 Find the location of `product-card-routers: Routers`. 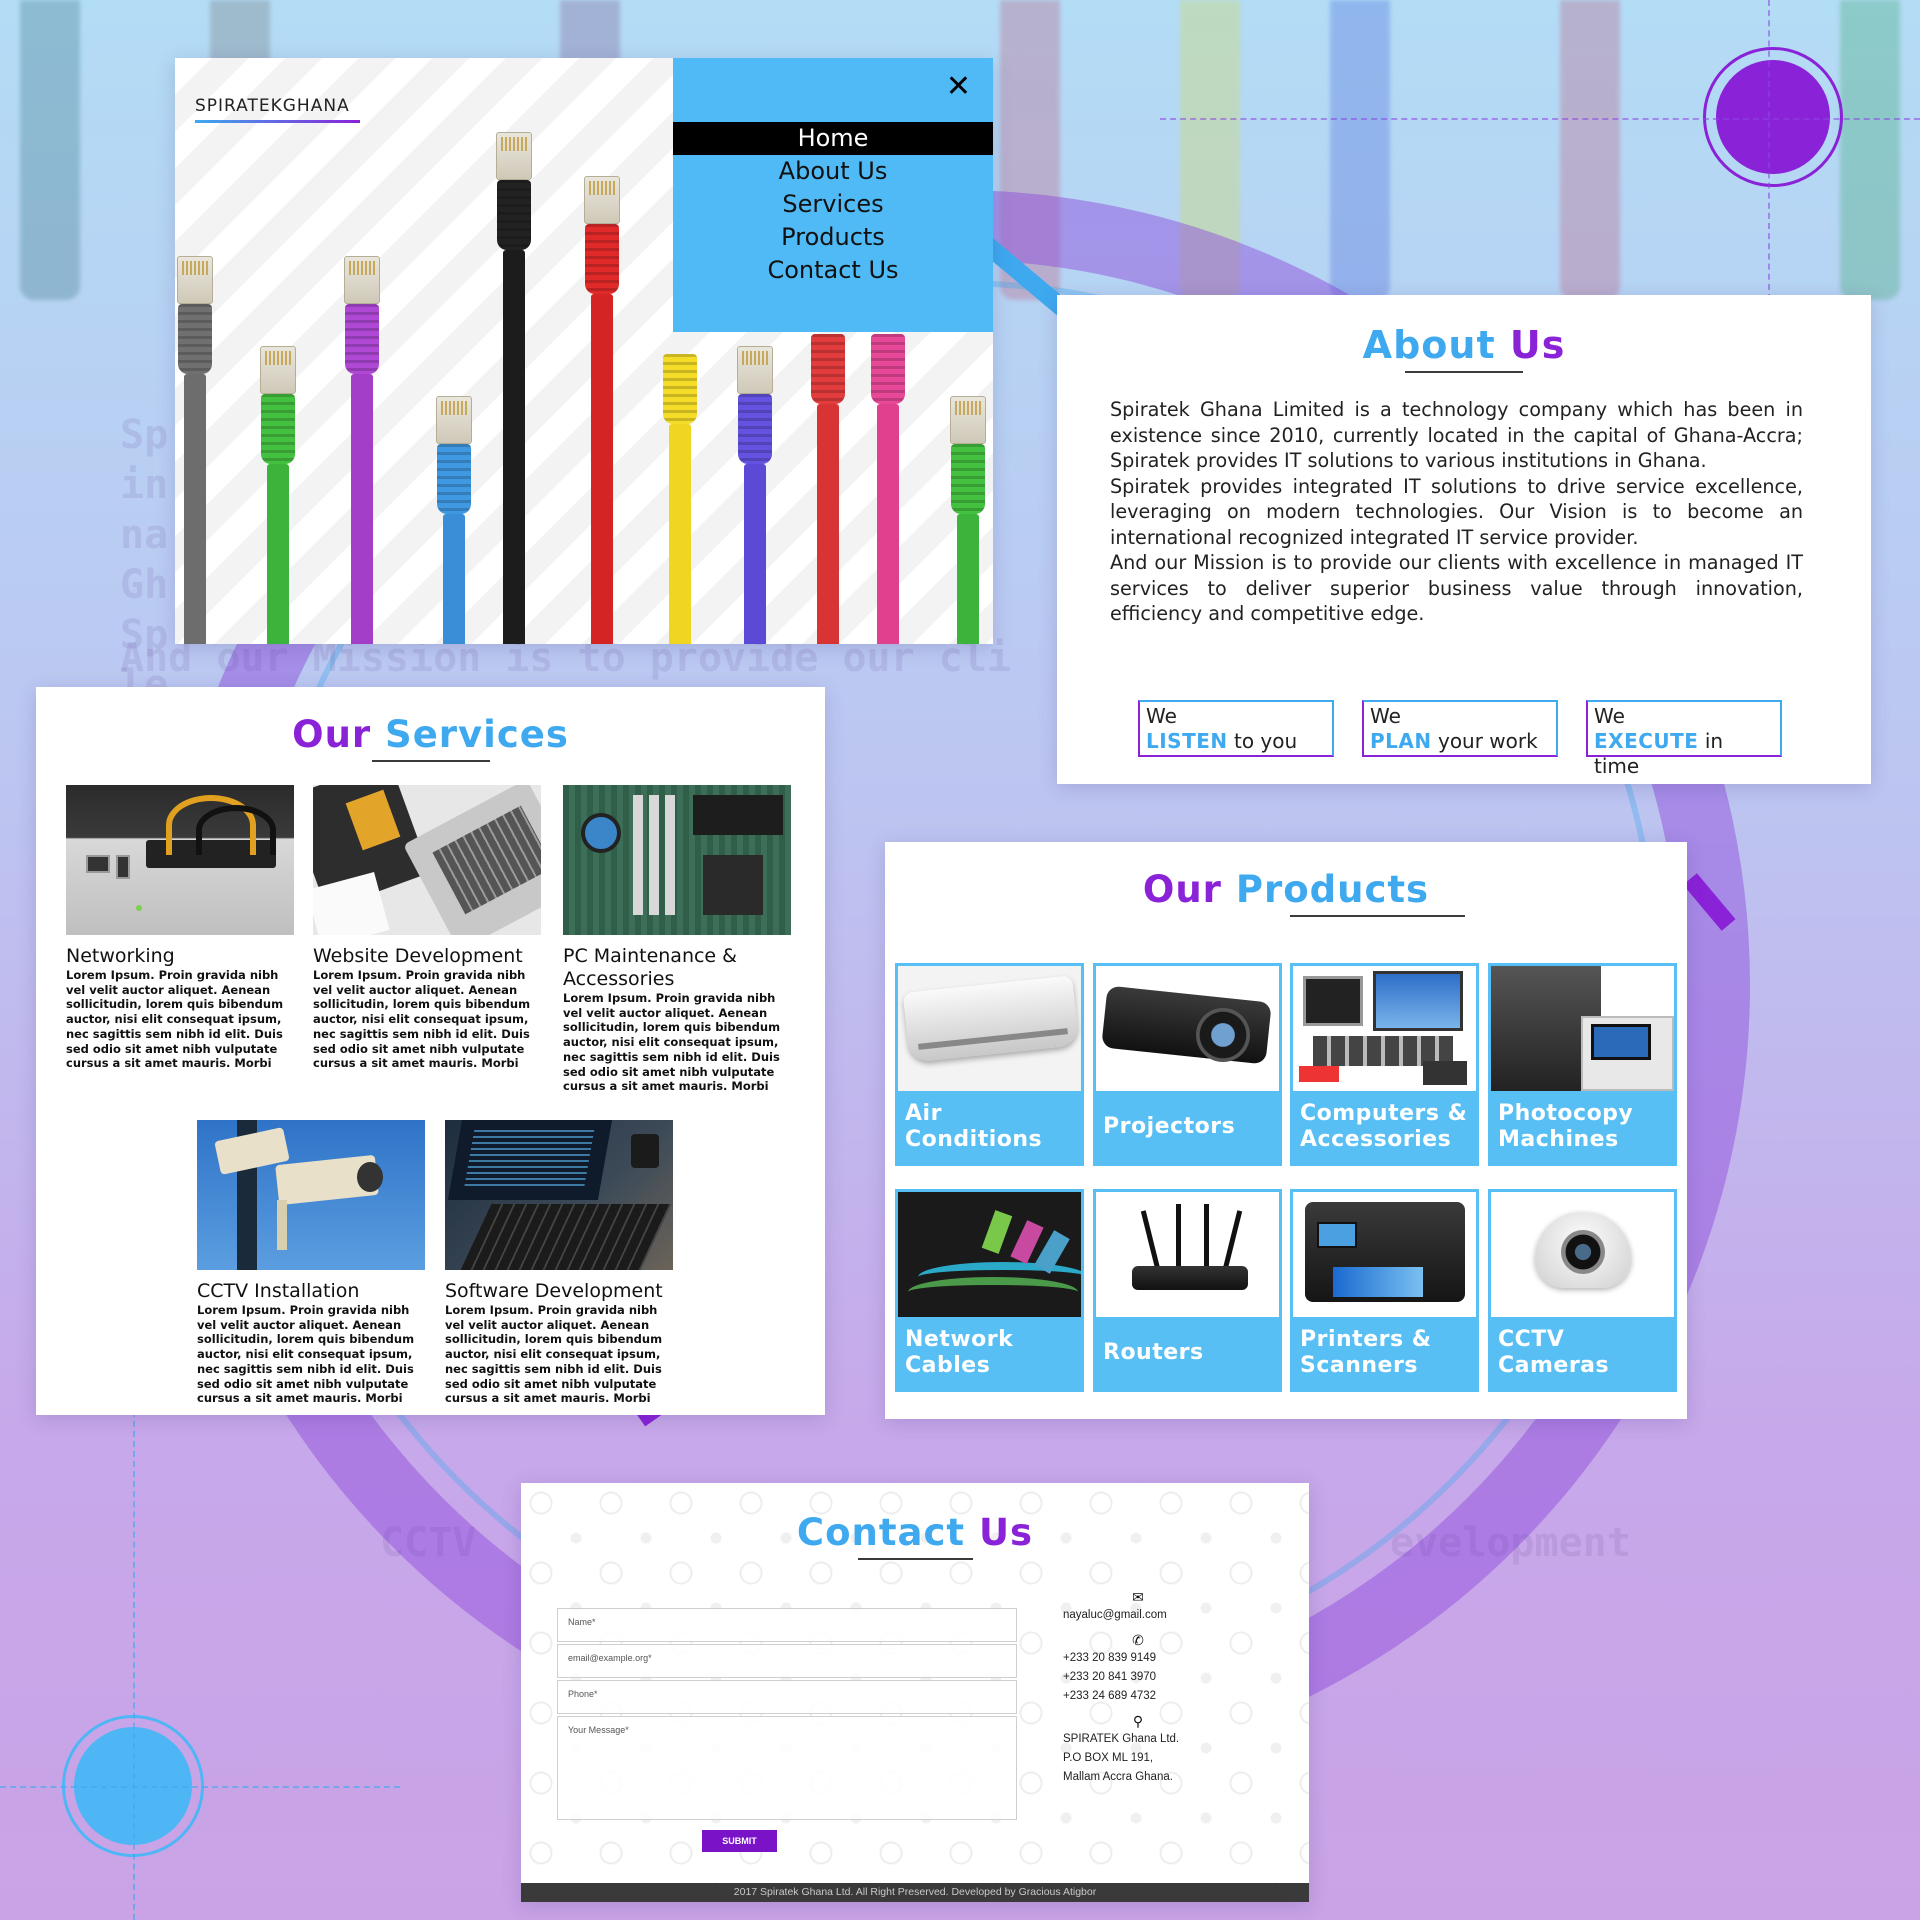

product-card-routers: Routers is located at coordinates (1187, 1290).